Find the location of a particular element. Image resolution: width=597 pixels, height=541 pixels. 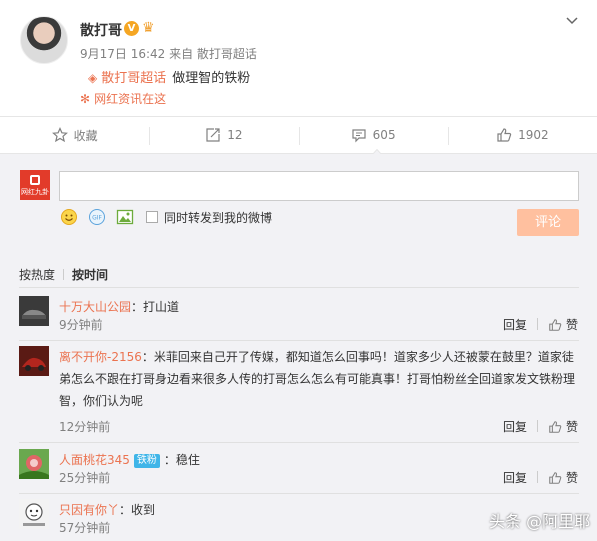

composer-toolbar: GIF 同时转发到我的微博 is located at coordinates (166, 217).